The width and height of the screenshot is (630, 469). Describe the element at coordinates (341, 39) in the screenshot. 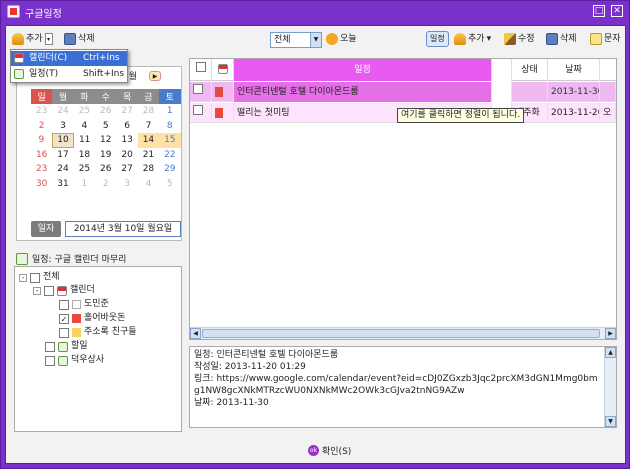

I see `today-button: 오늘` at that location.